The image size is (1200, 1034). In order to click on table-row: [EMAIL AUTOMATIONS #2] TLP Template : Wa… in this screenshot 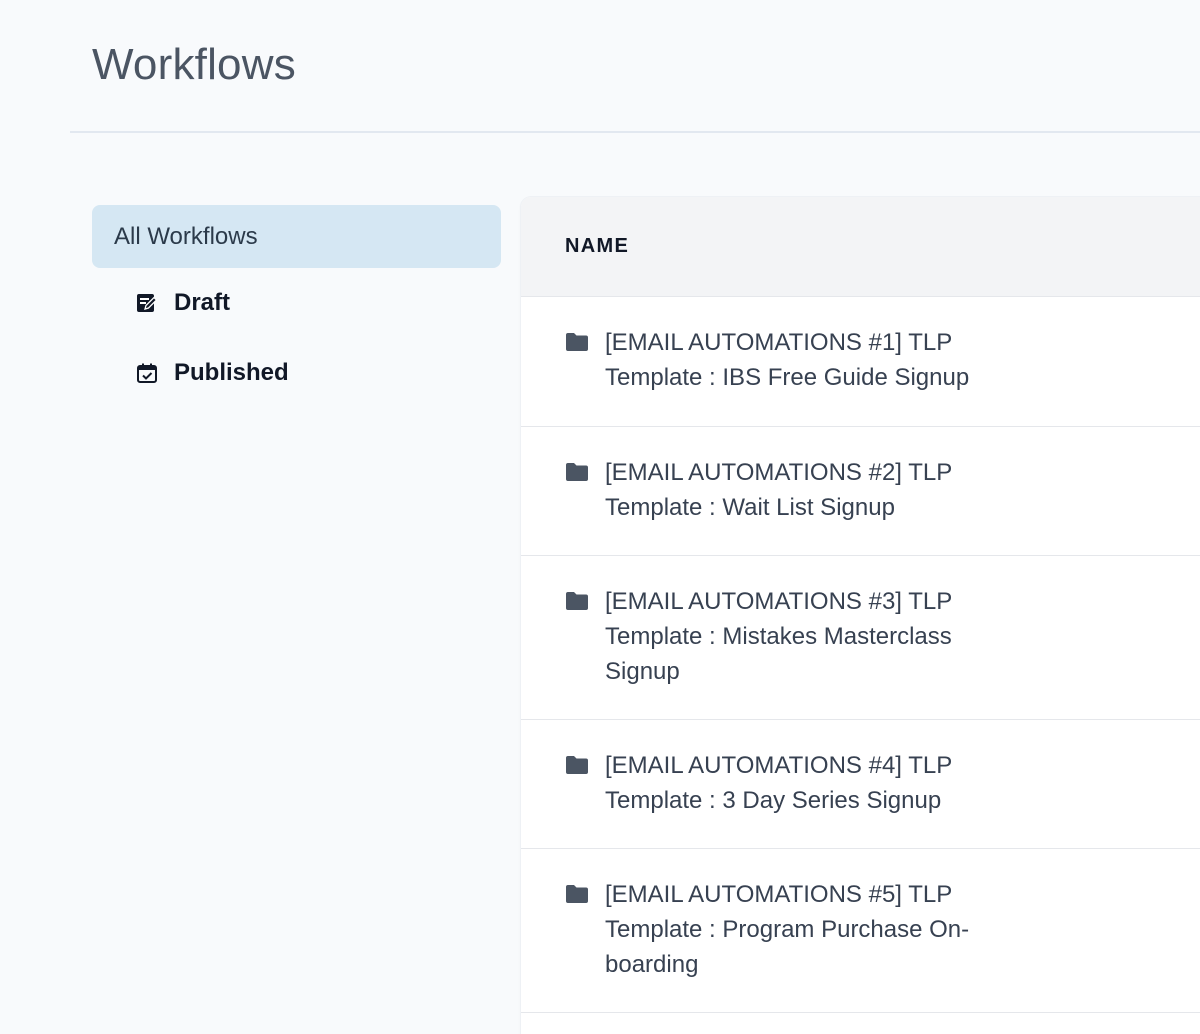, I will do `click(860, 491)`.